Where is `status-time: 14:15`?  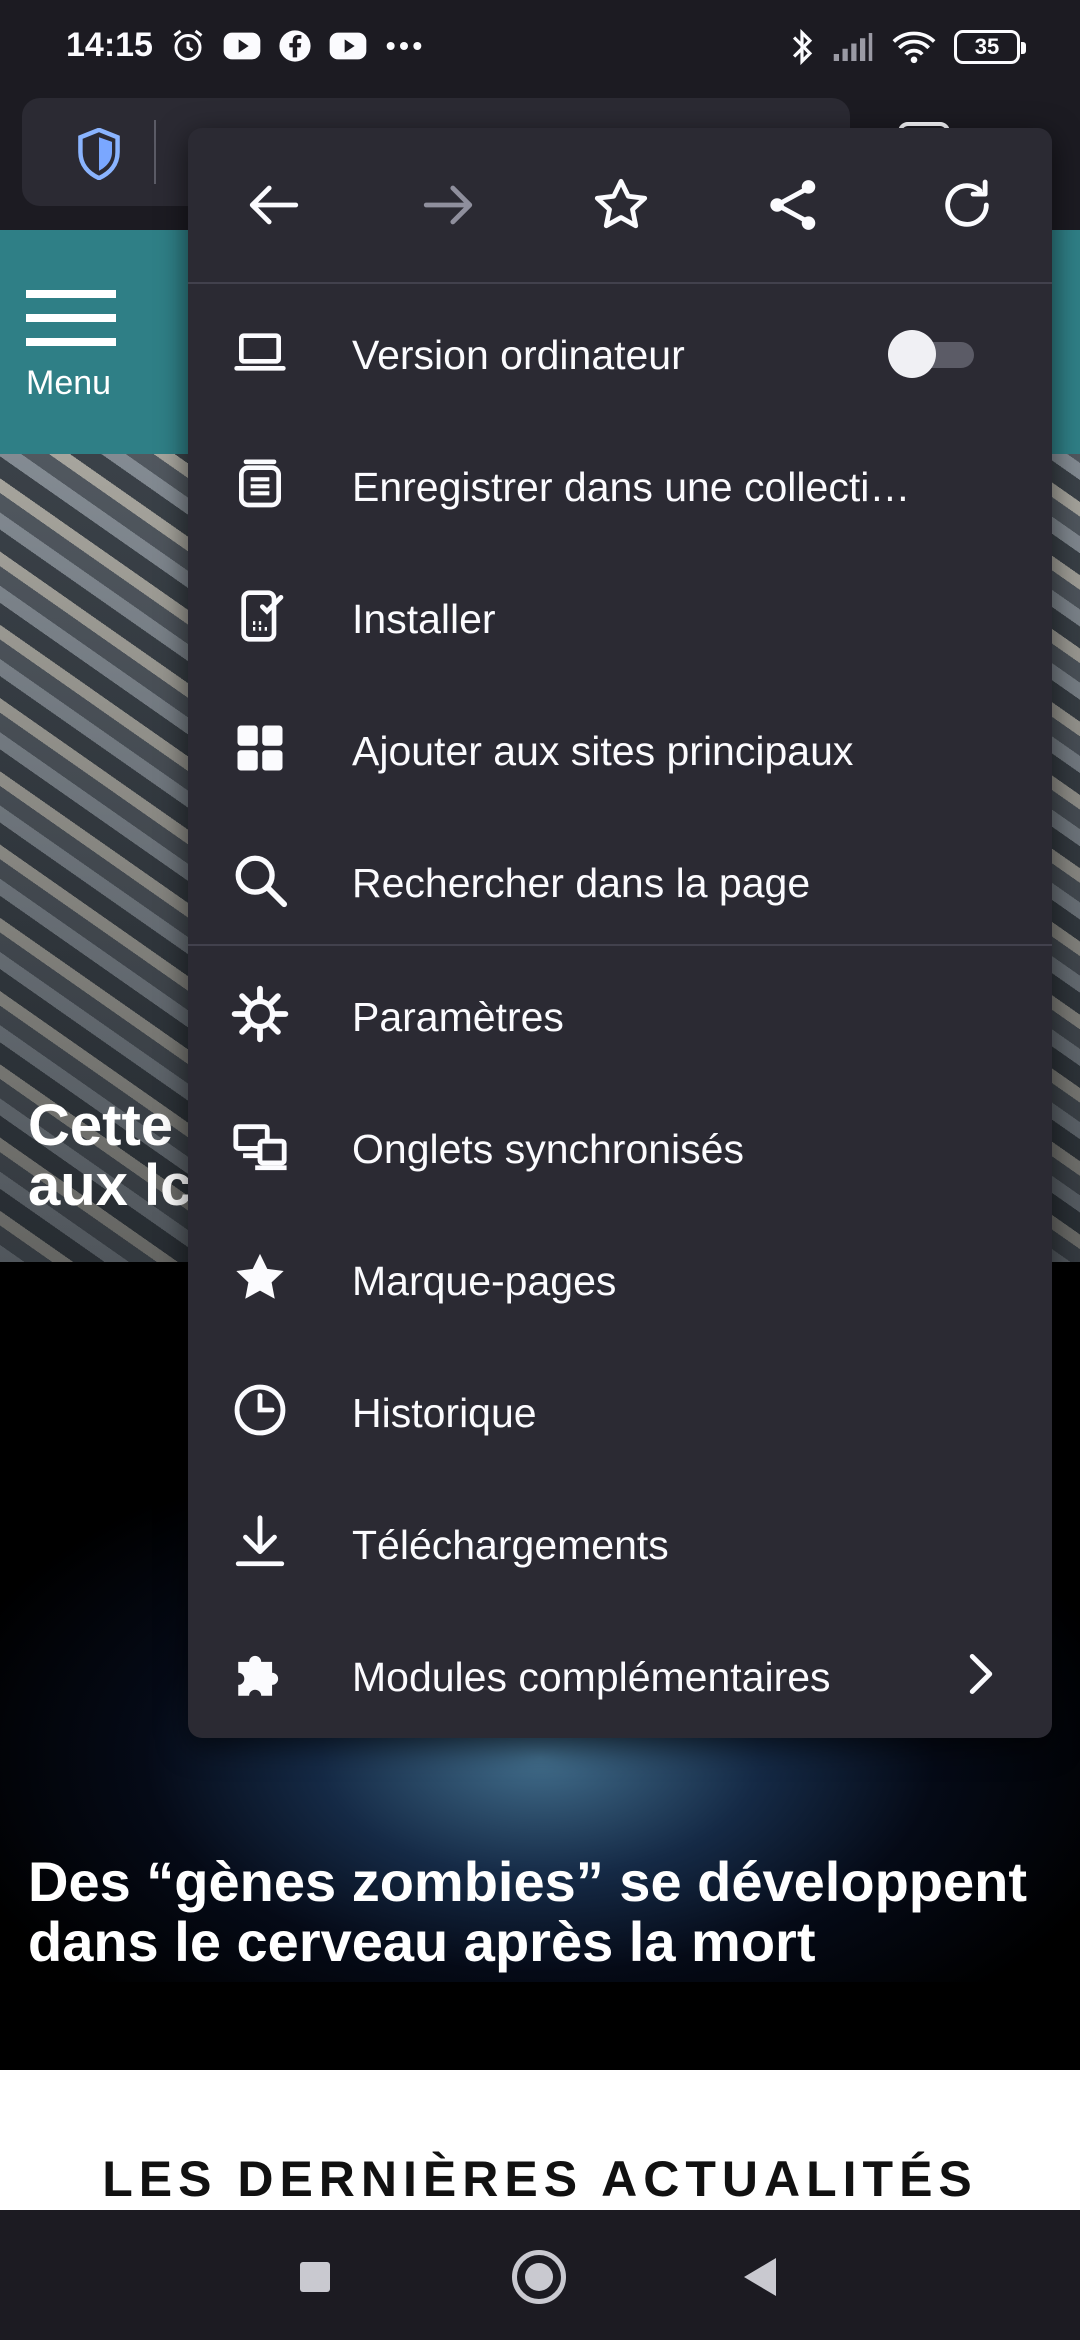
status-time: 14:15 is located at coordinates (109, 45).